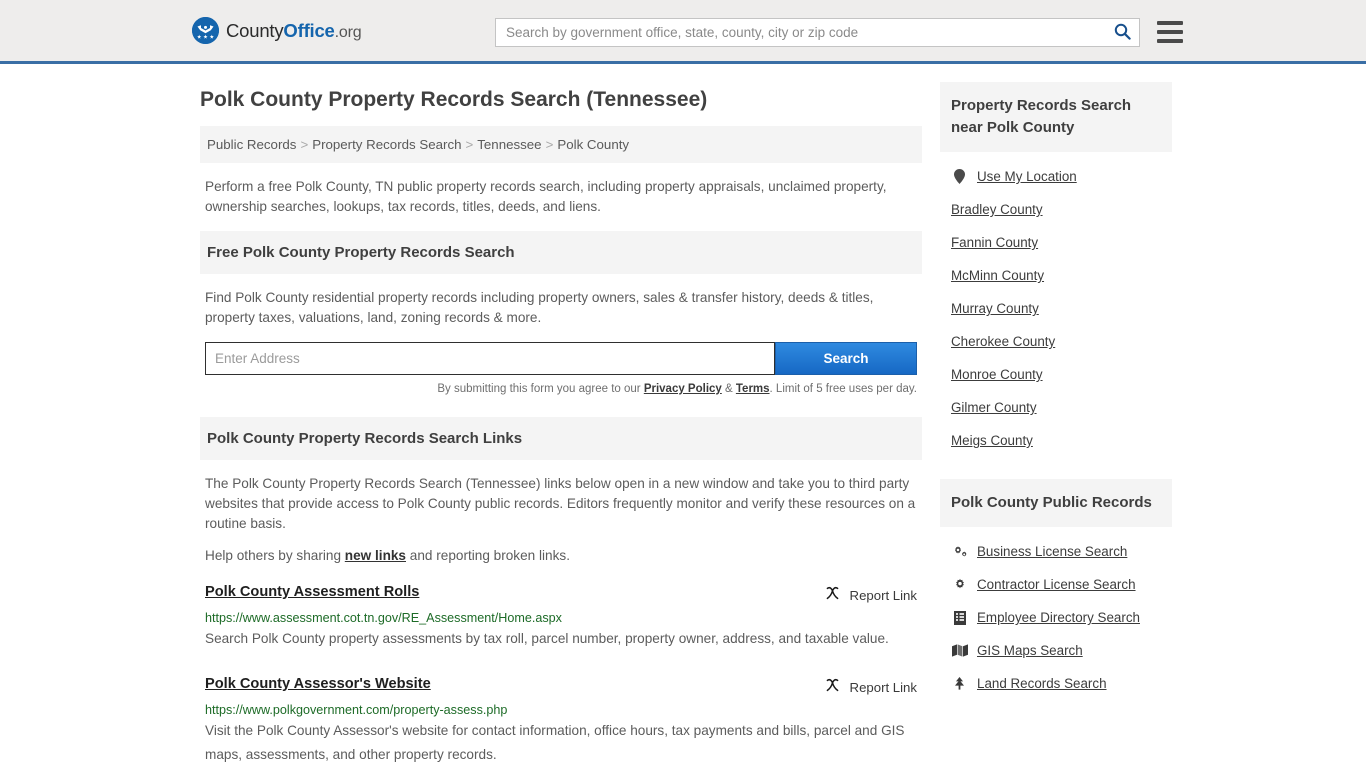 Image resolution: width=1366 pixels, height=768 pixels. I want to click on sidebar-item-cherokee-county: Cherokee County, so click(1056, 341).